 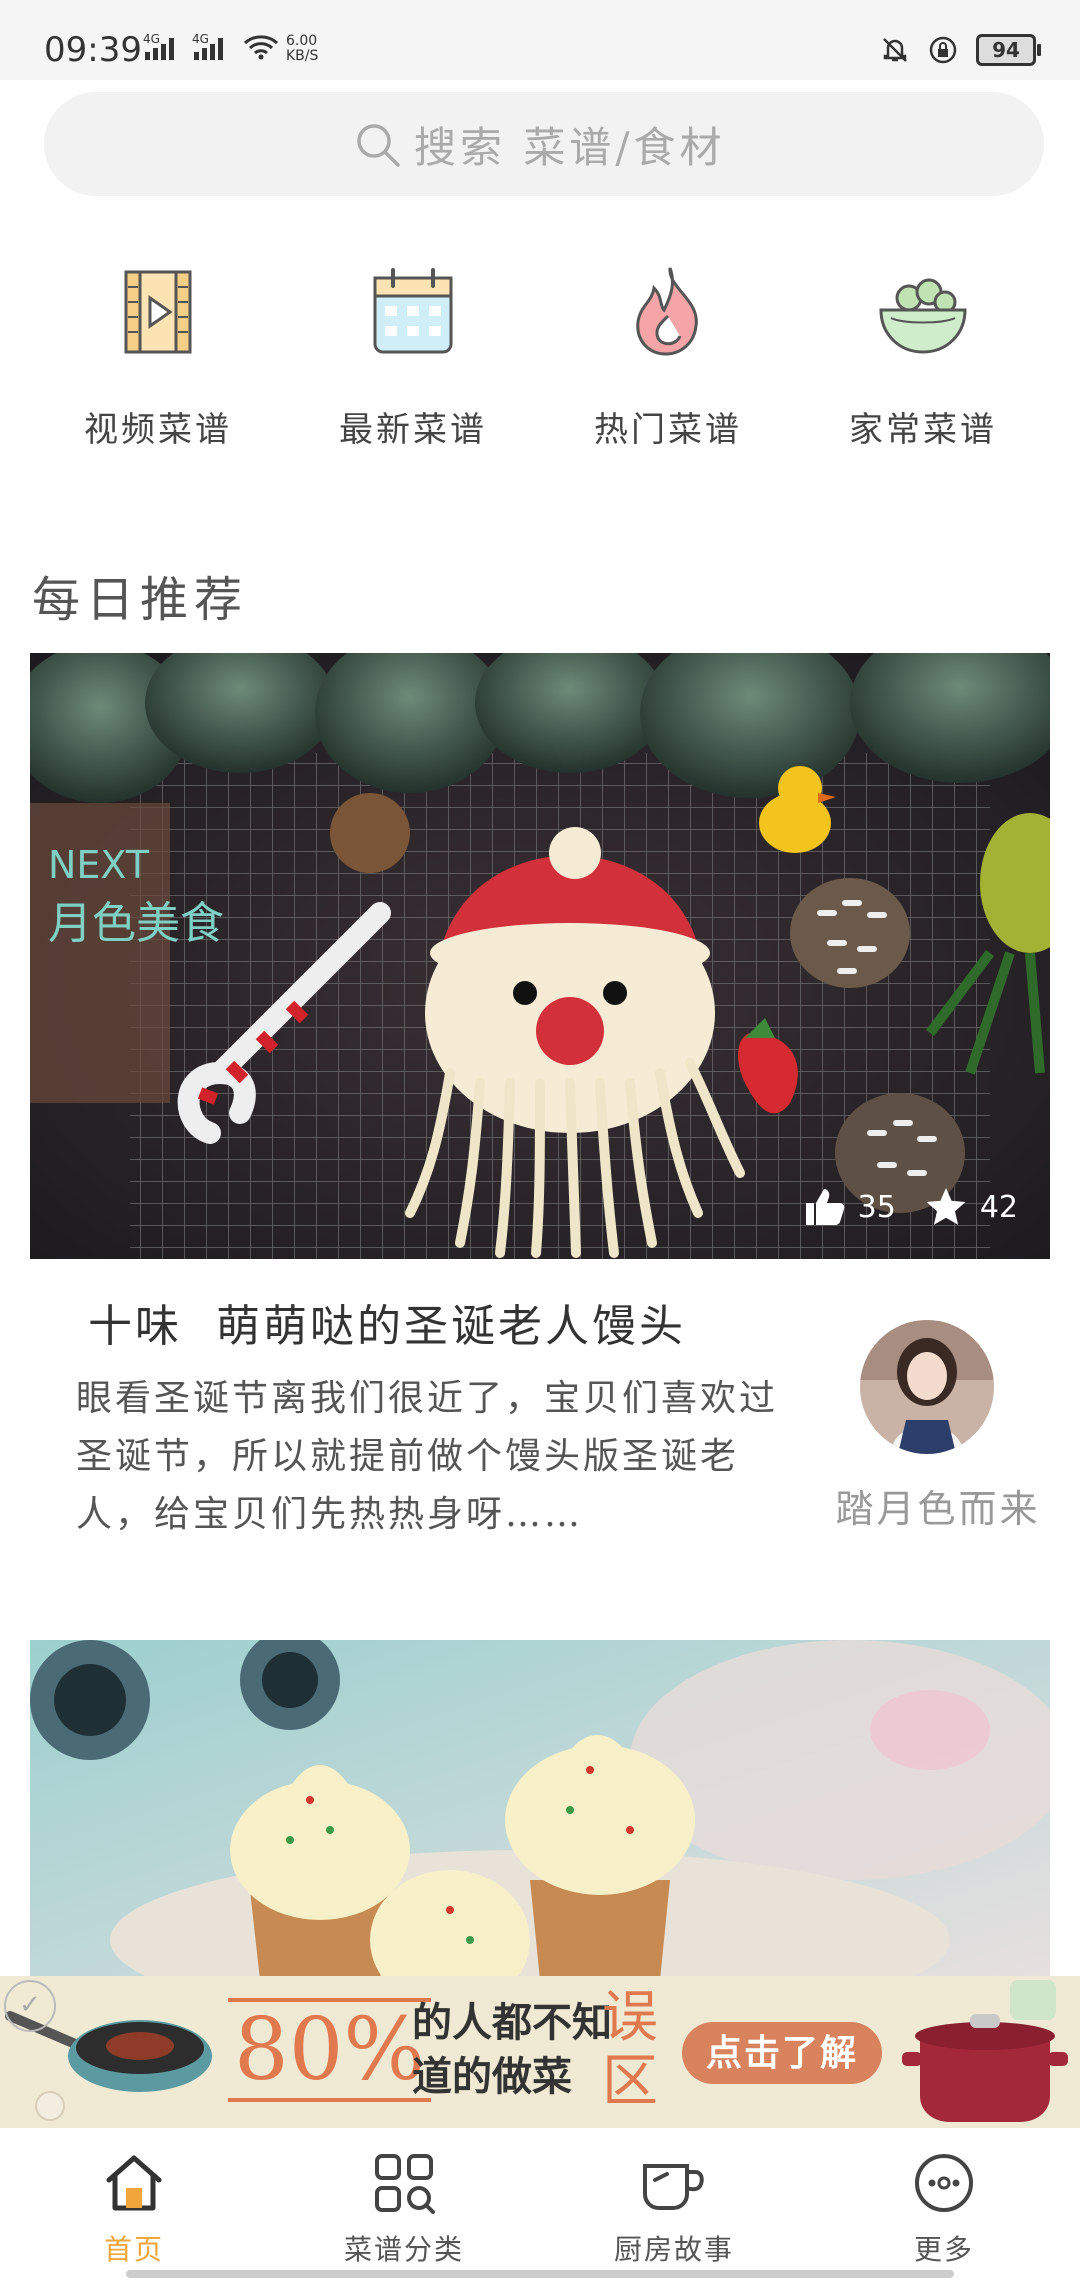 What do you see at coordinates (413, 311) in the screenshot?
I see `calendar-icon` at bounding box center [413, 311].